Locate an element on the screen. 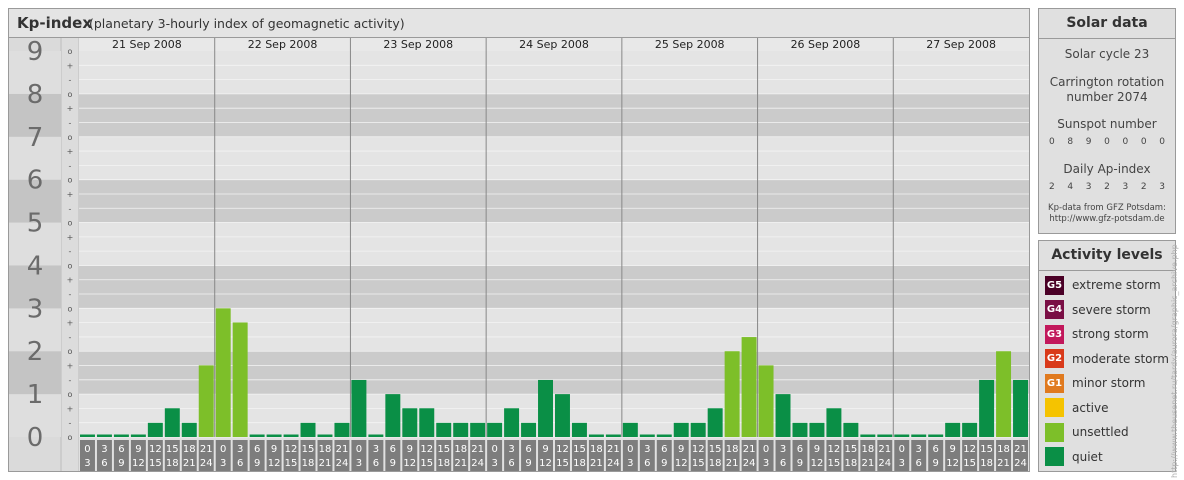 This screenshot has width=1184, height=480. legend-label: active is located at coordinates (1090, 407).